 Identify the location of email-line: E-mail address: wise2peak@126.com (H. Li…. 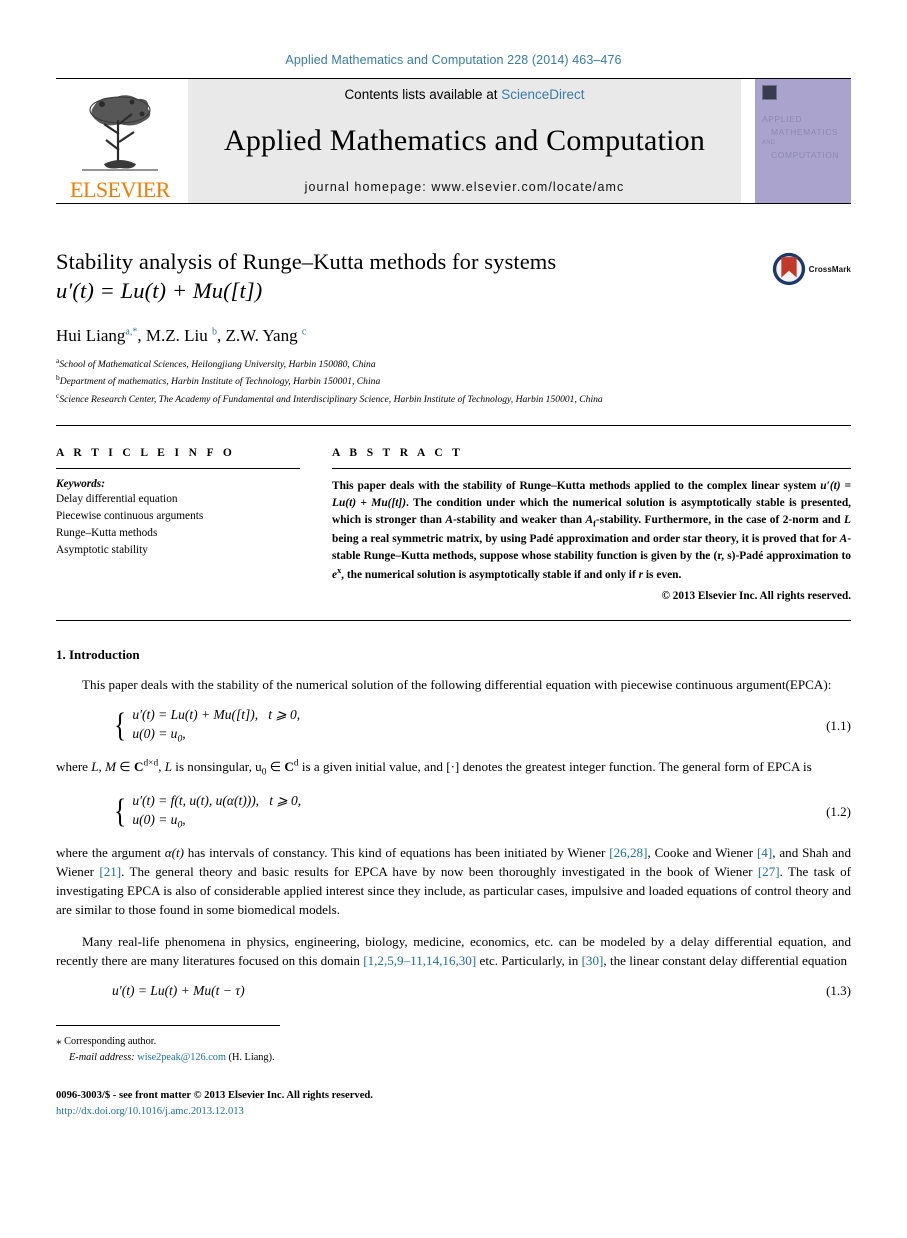
(453, 1058).